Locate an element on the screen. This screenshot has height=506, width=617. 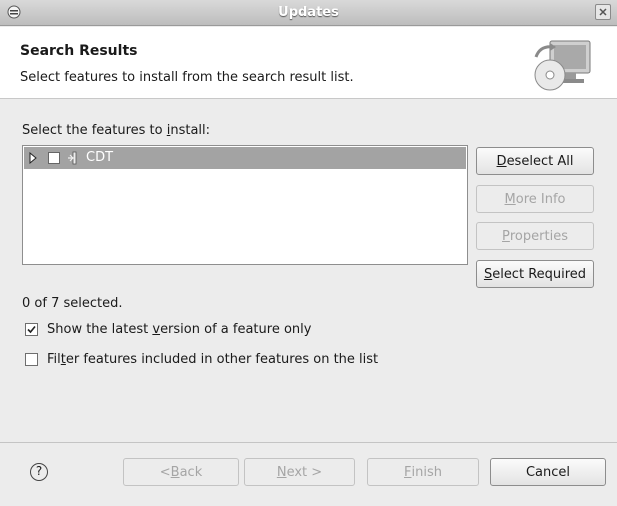
feature-checkbox is located at coordinates (54, 158).